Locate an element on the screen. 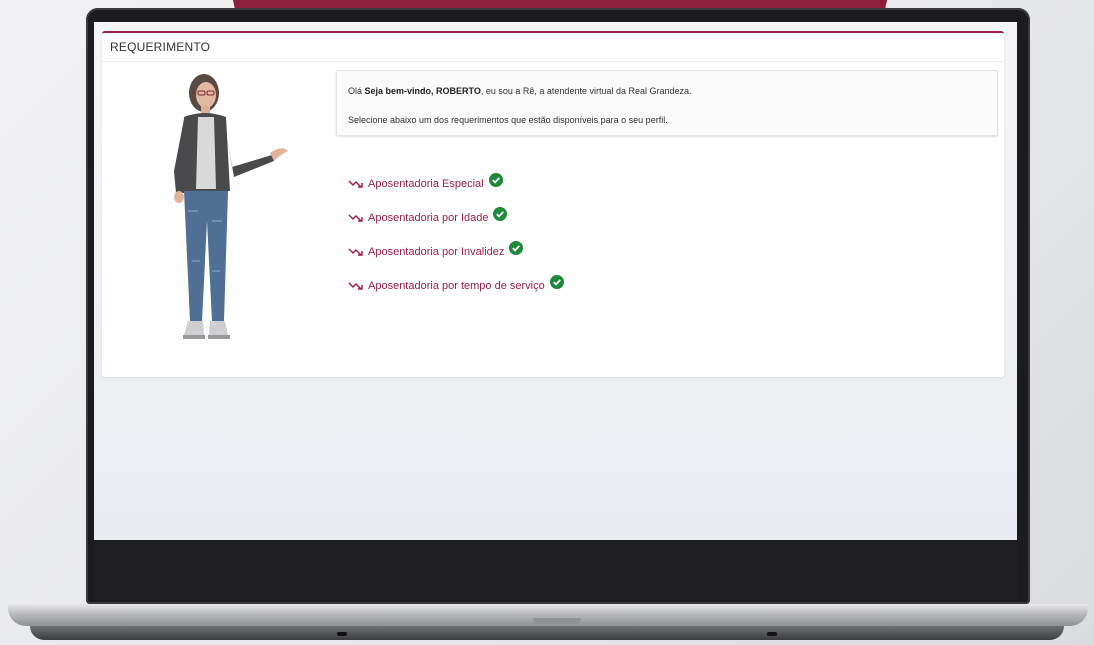 The image size is (1094, 645). laptop-foot-left is located at coordinates (342, 634).